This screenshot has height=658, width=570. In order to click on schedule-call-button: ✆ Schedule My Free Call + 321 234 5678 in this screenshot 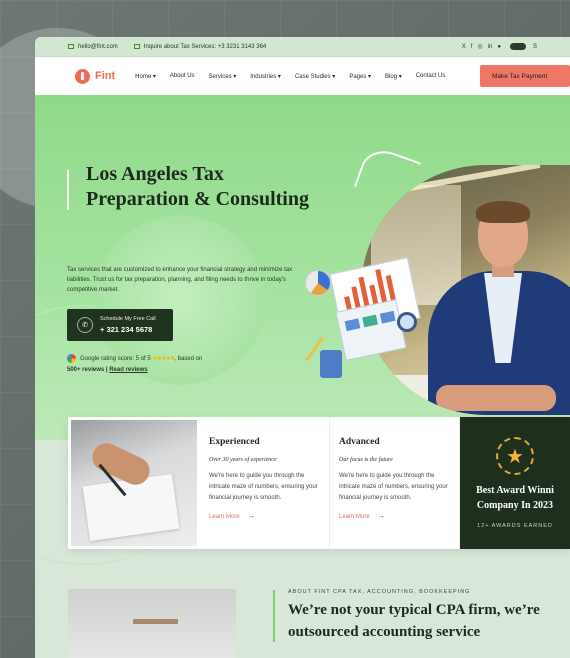, I will do `click(120, 325)`.